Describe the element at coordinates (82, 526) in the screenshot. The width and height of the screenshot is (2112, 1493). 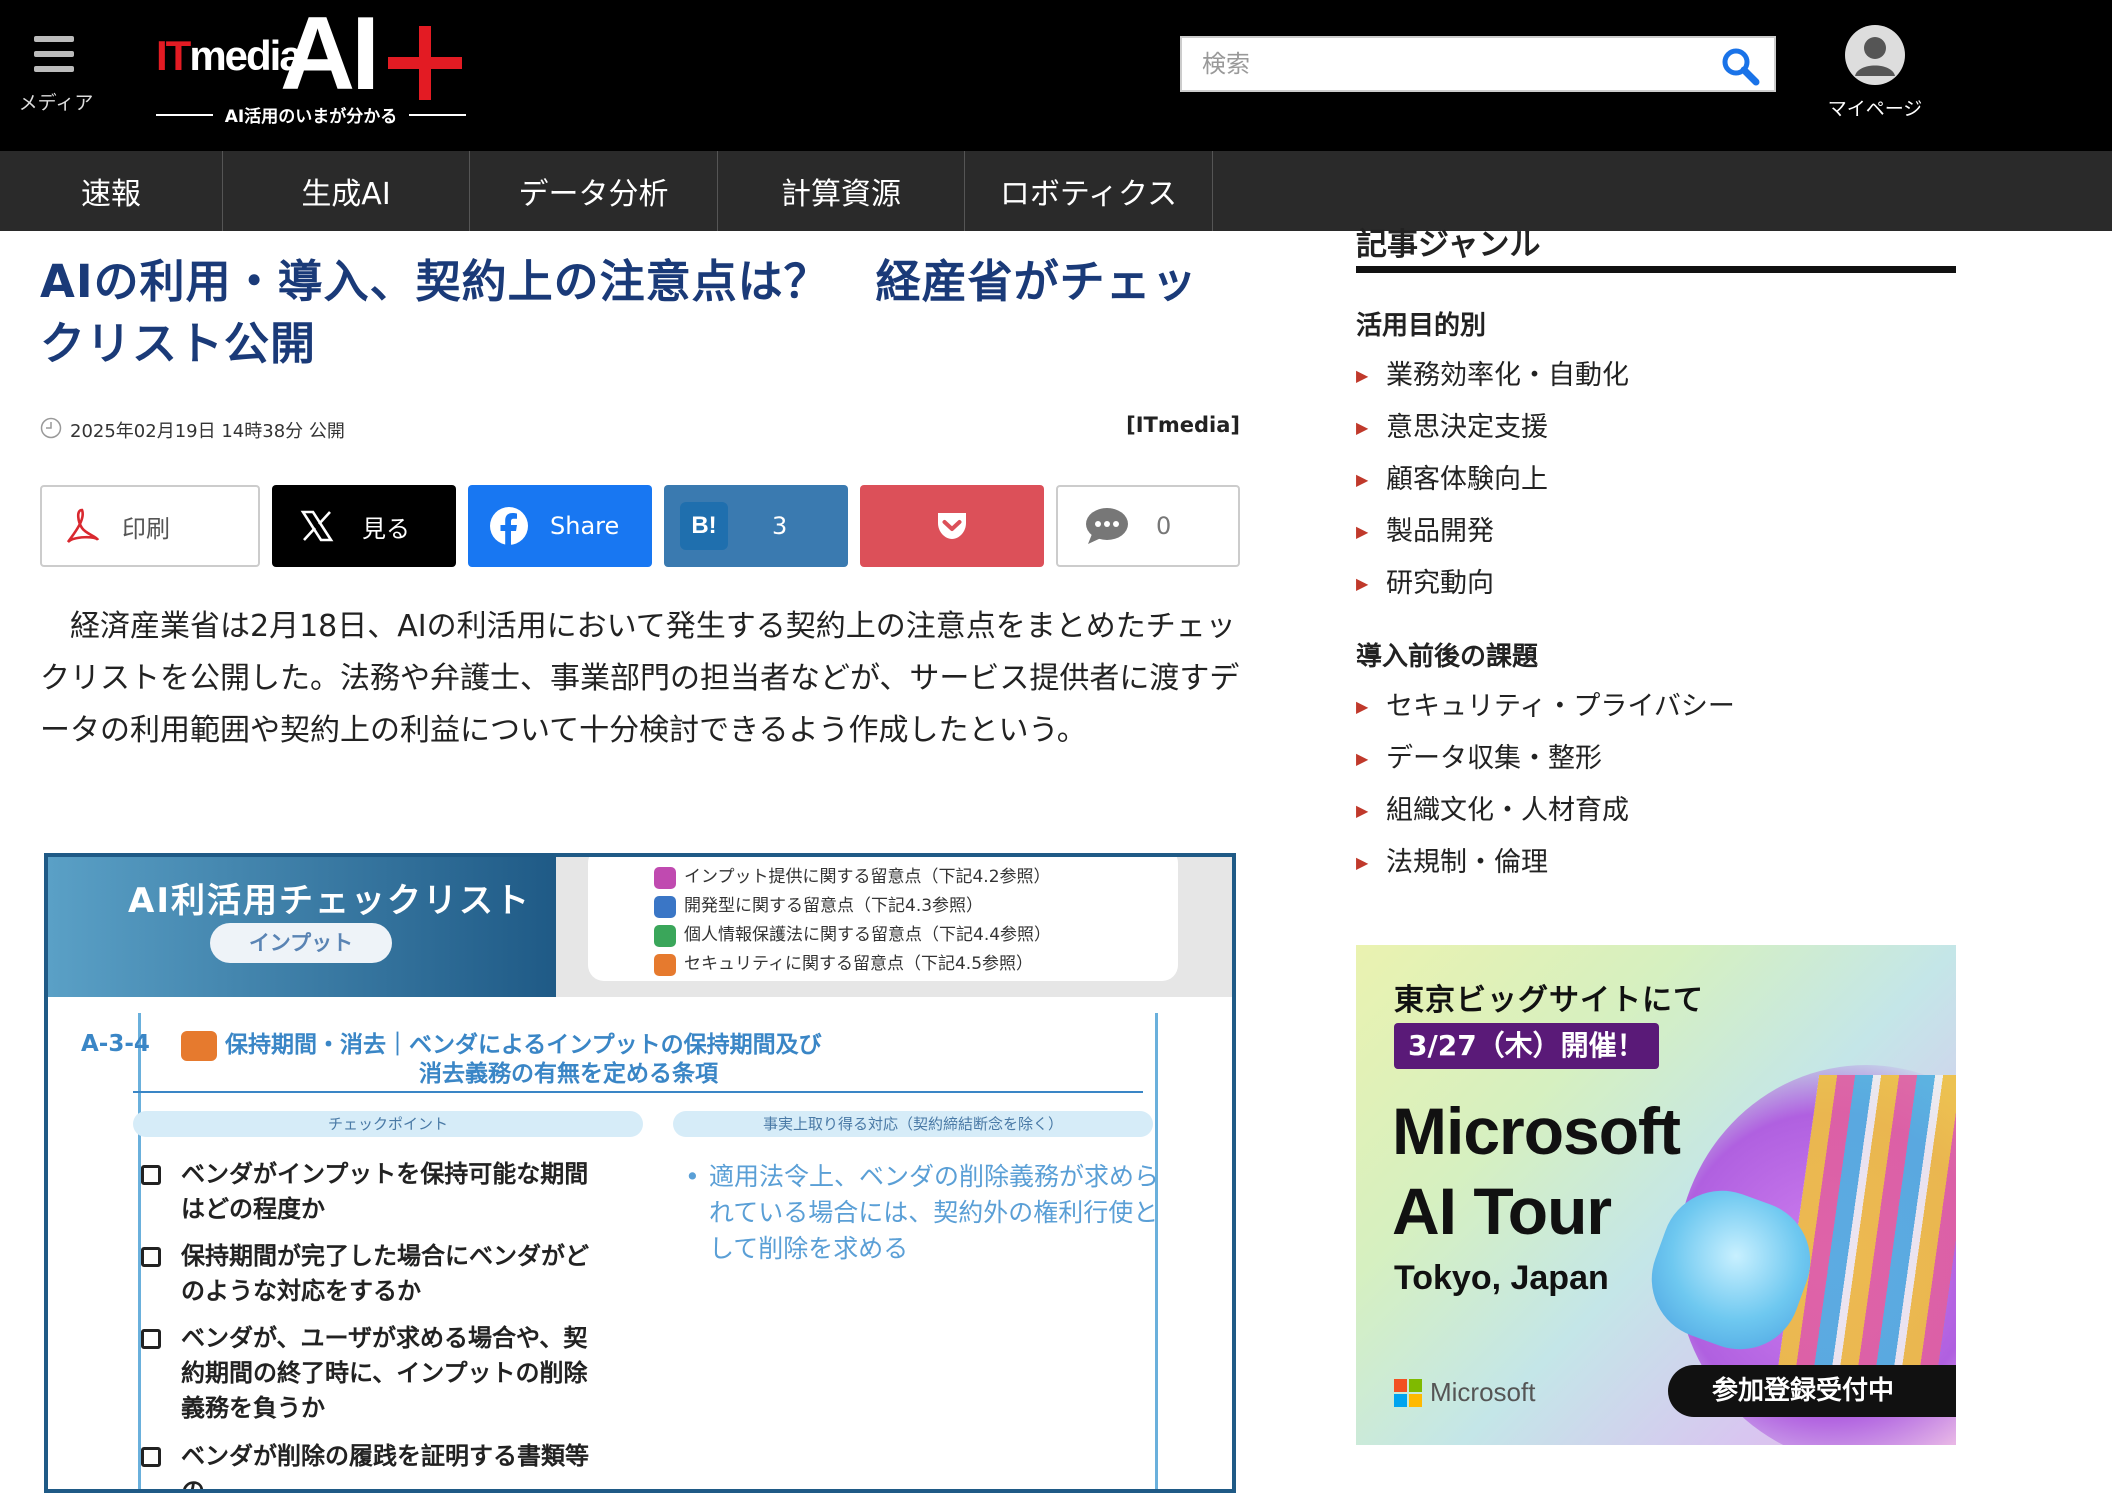
I see `pdf-icon` at that location.